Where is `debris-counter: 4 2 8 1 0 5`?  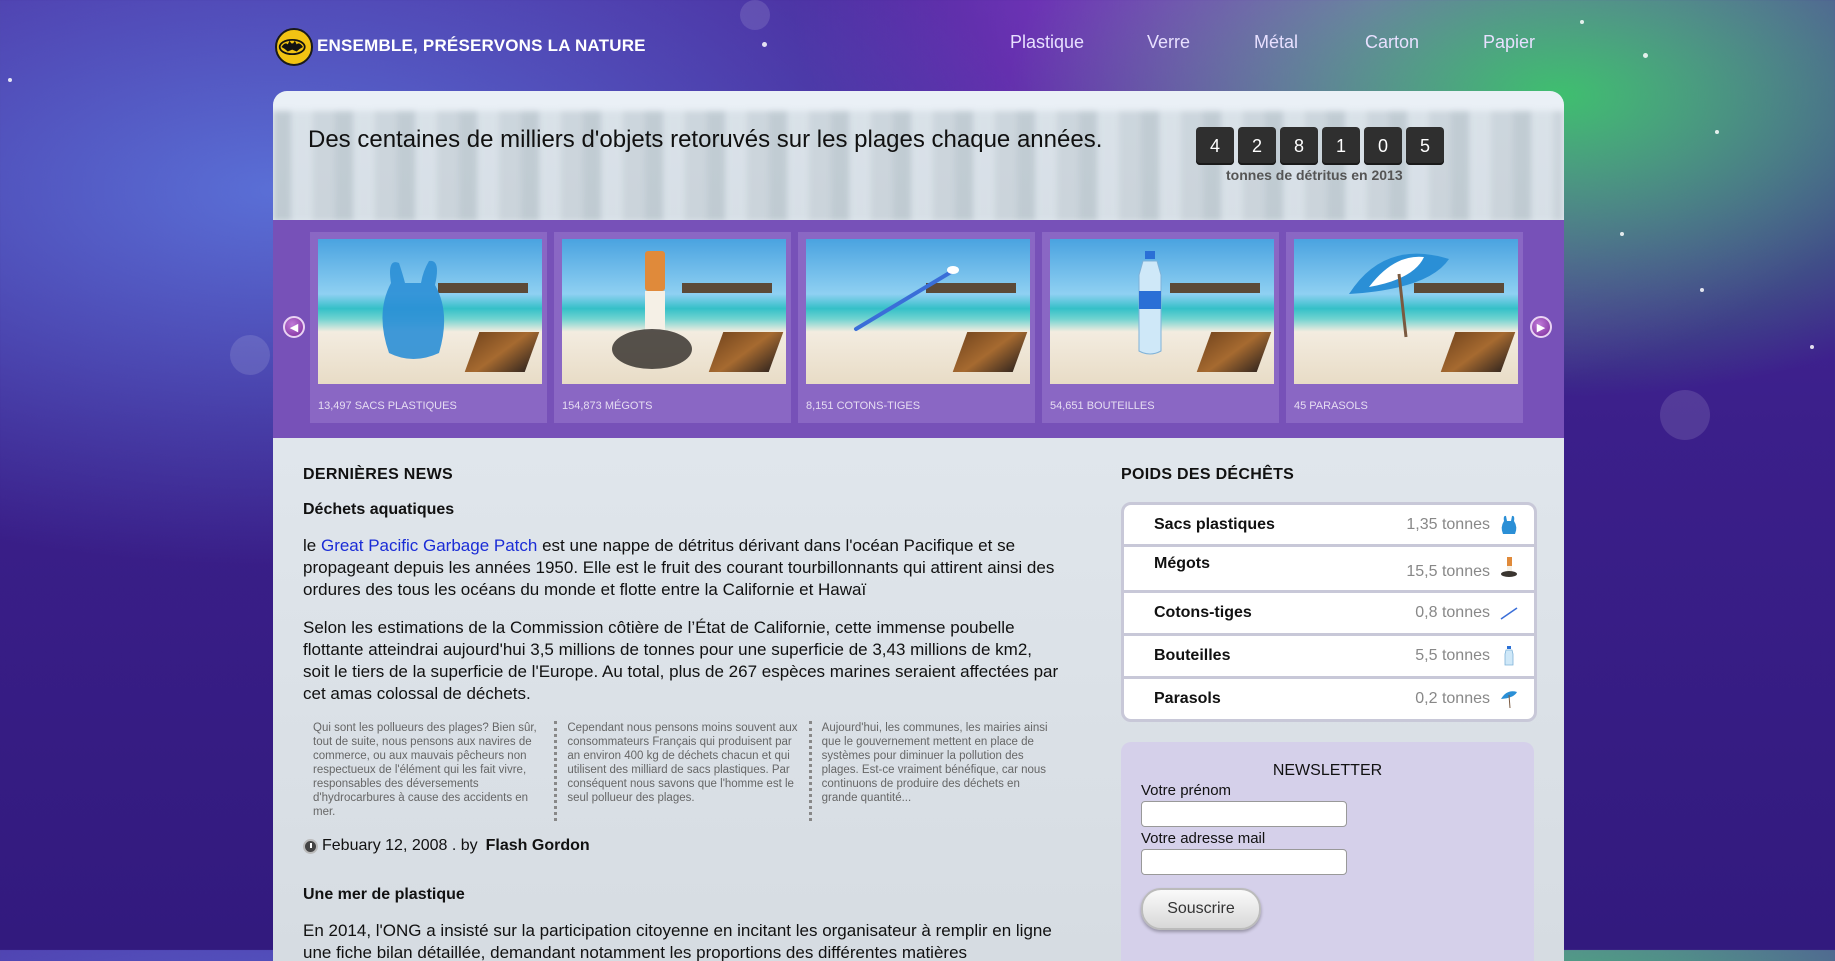 debris-counter: 4 2 8 1 0 5 is located at coordinates (1320, 146).